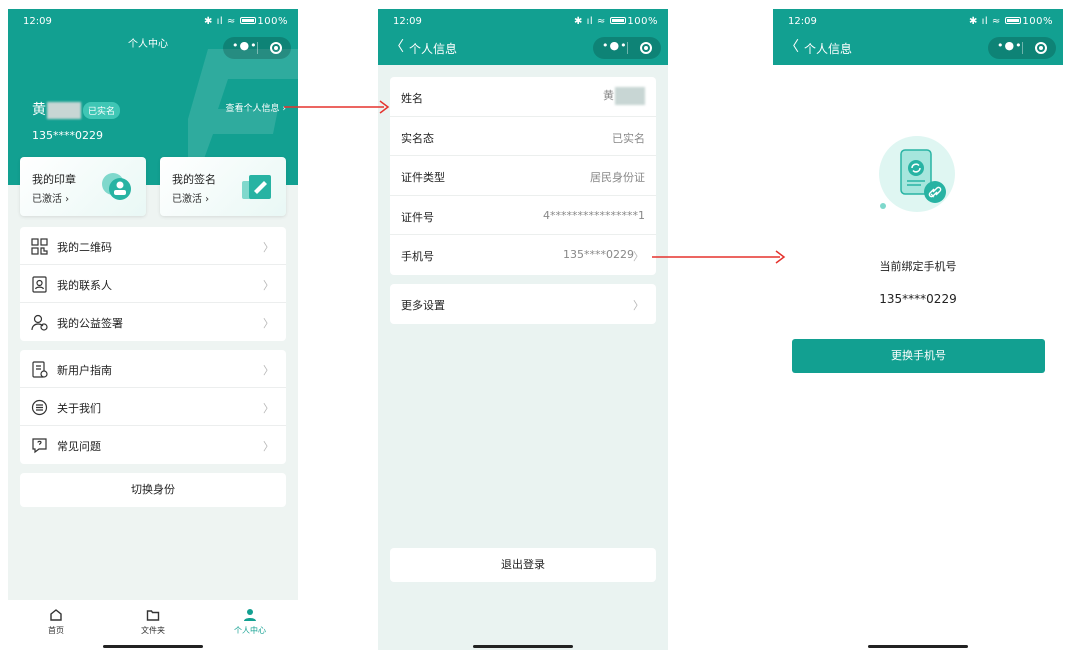 Image resolution: width=1070 pixels, height=658 pixels. I want to click on menu-group-2: 新用户指南 〉 关于我们 〉 常见问题 〉, so click(153, 407).